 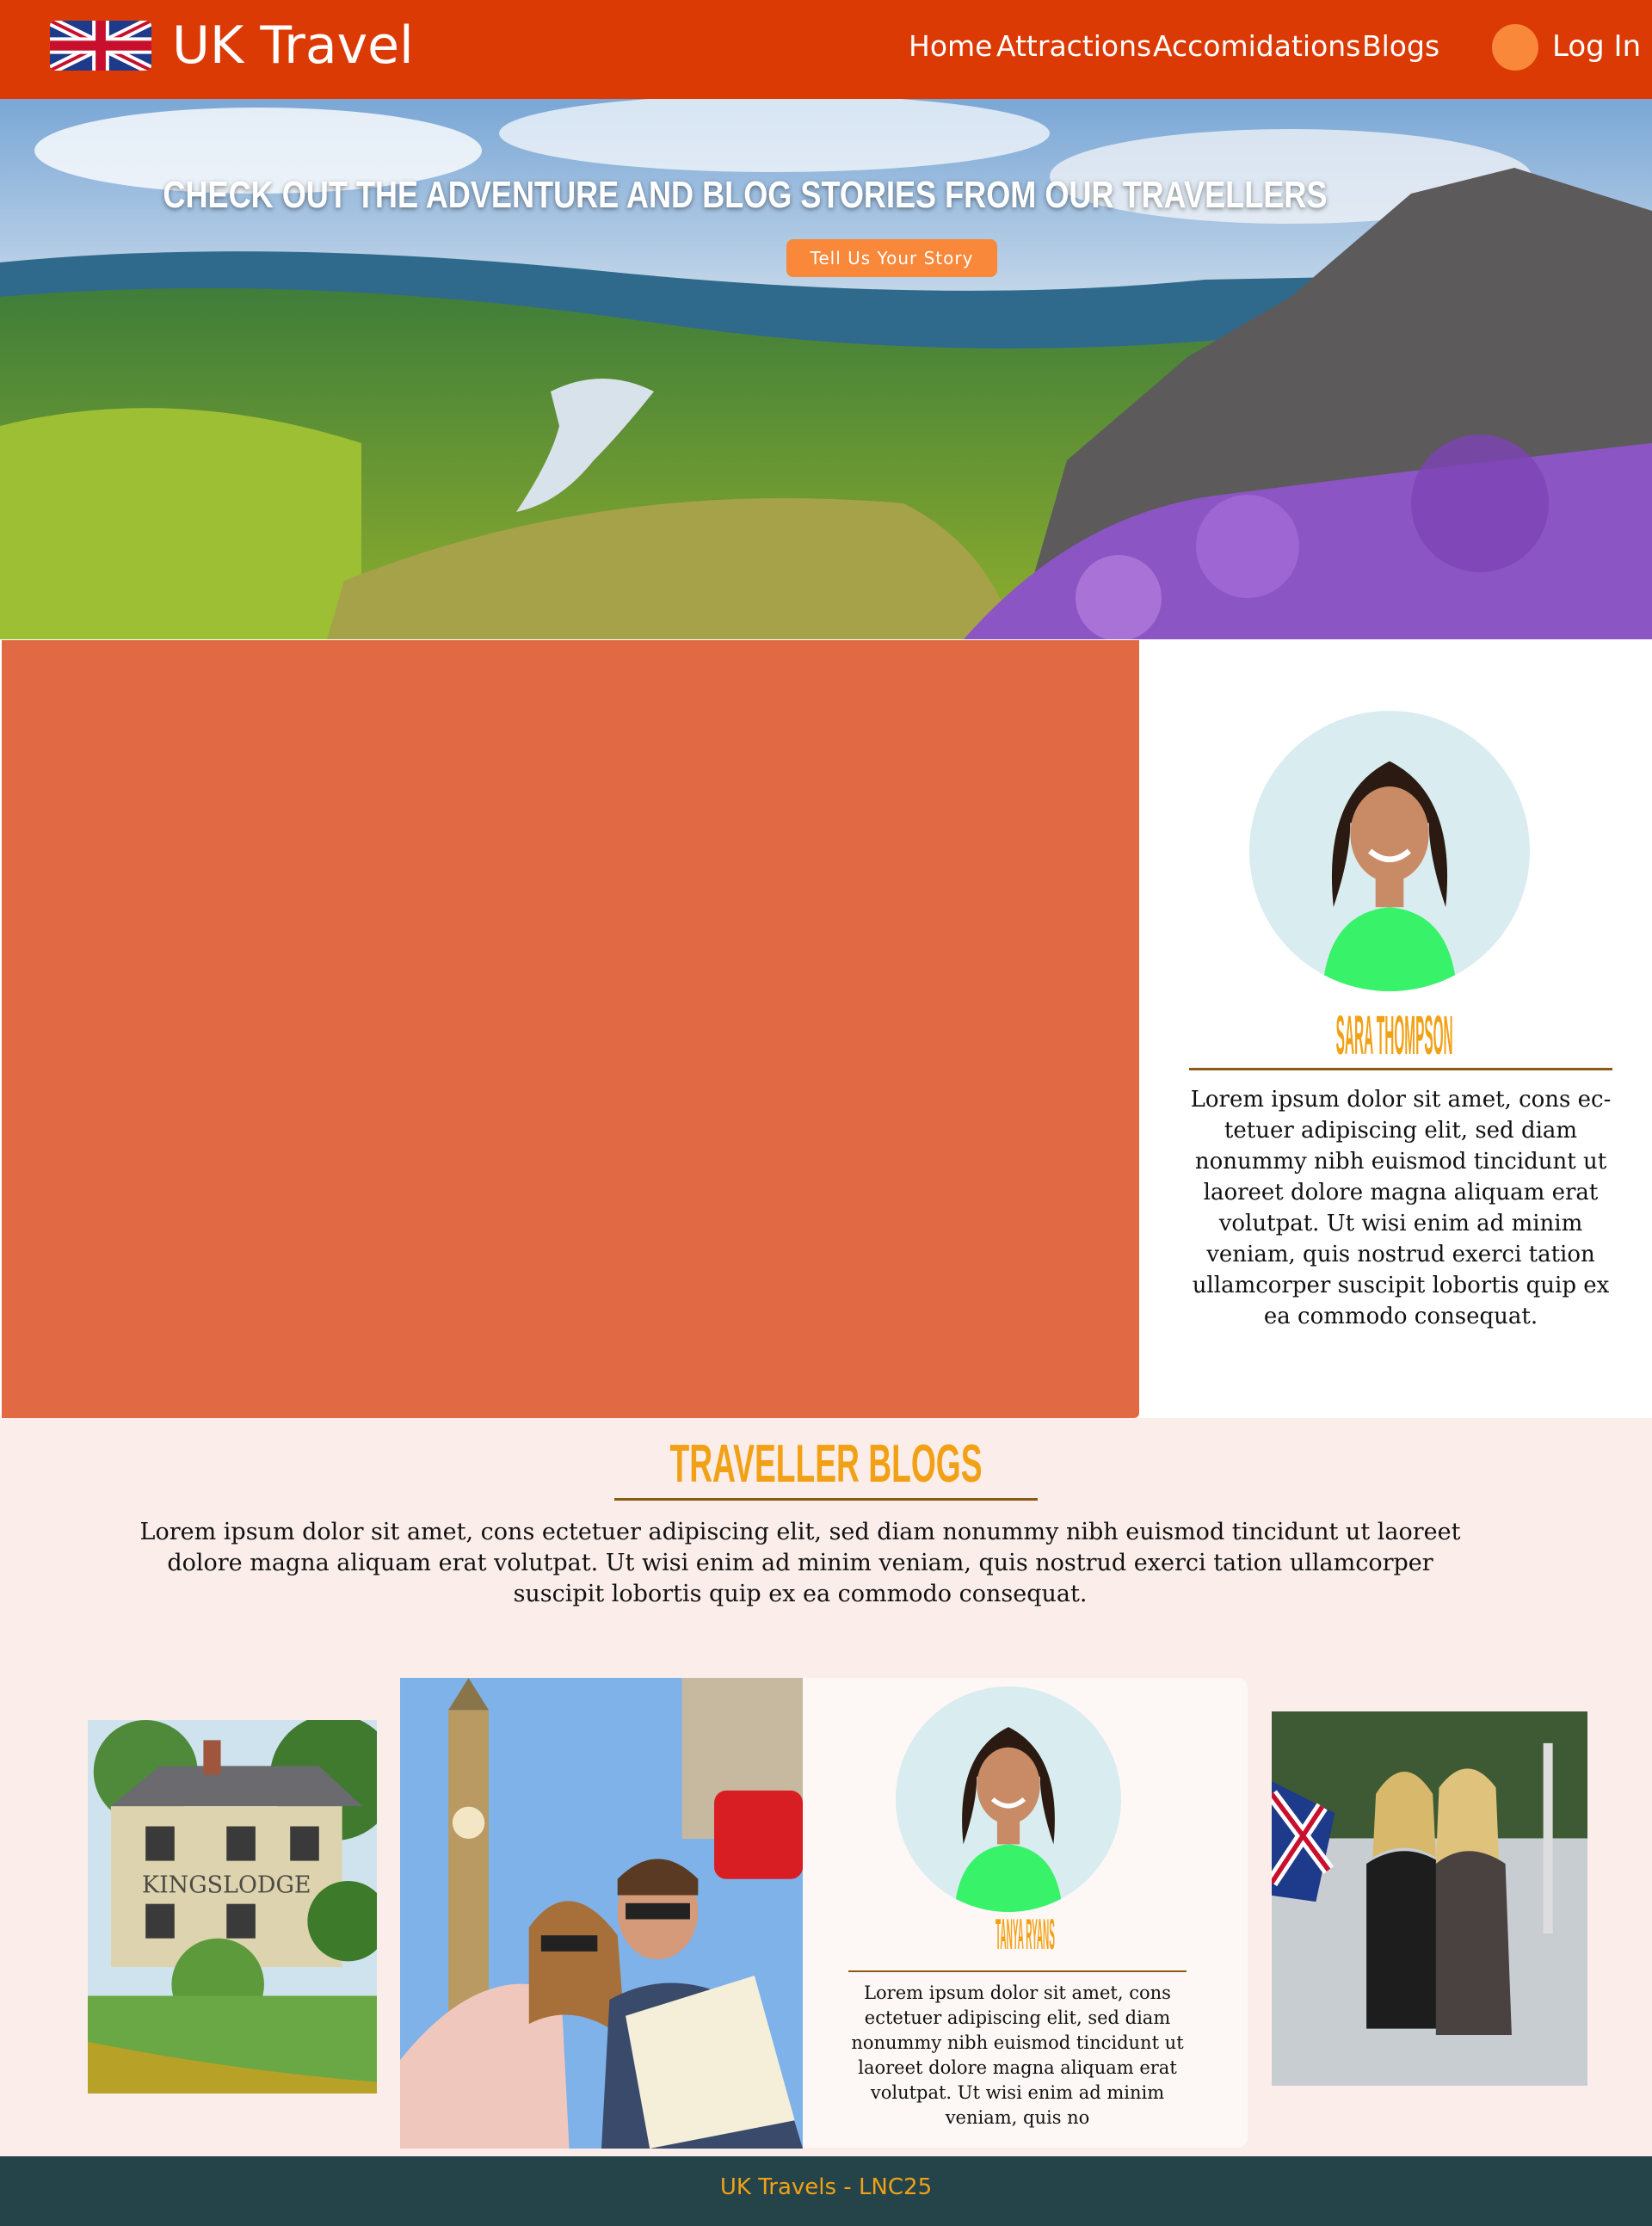 I want to click on author-name: TANYA RYANS, so click(x=1025, y=1934).